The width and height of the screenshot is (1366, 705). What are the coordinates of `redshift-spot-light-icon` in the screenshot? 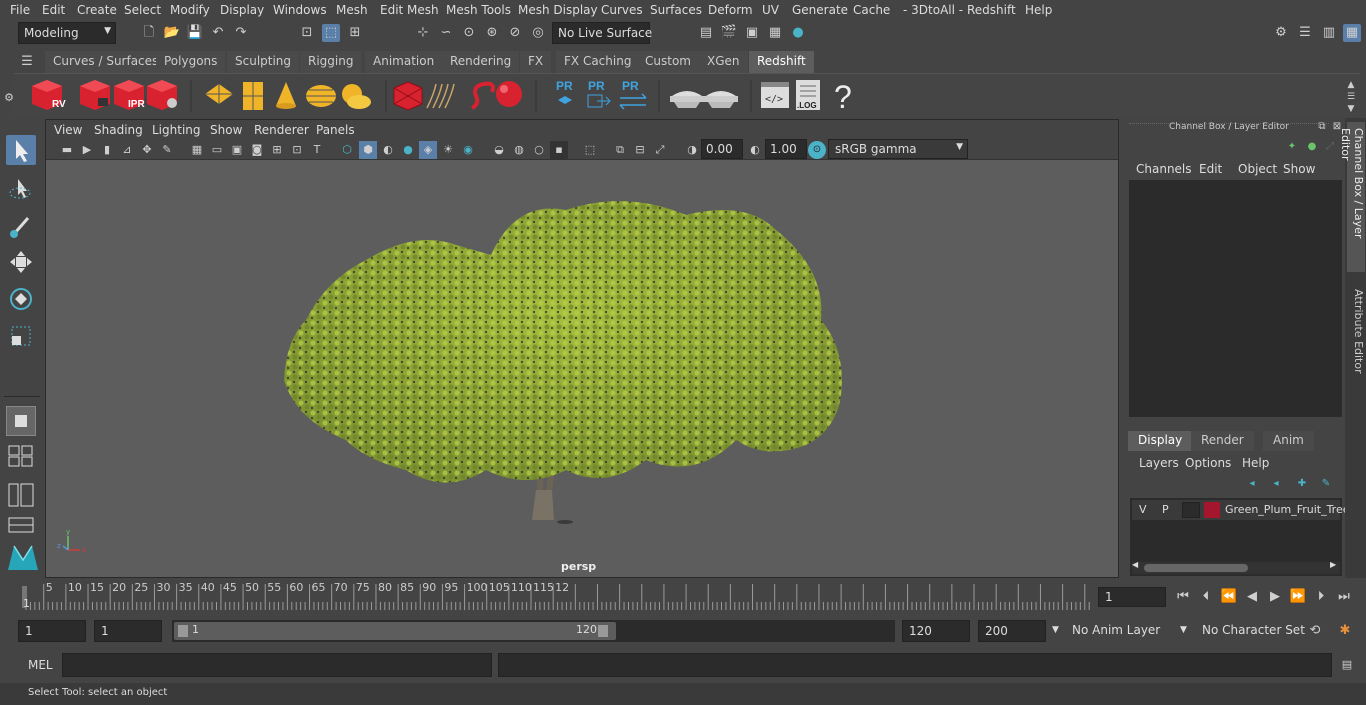 It's located at (286, 95).